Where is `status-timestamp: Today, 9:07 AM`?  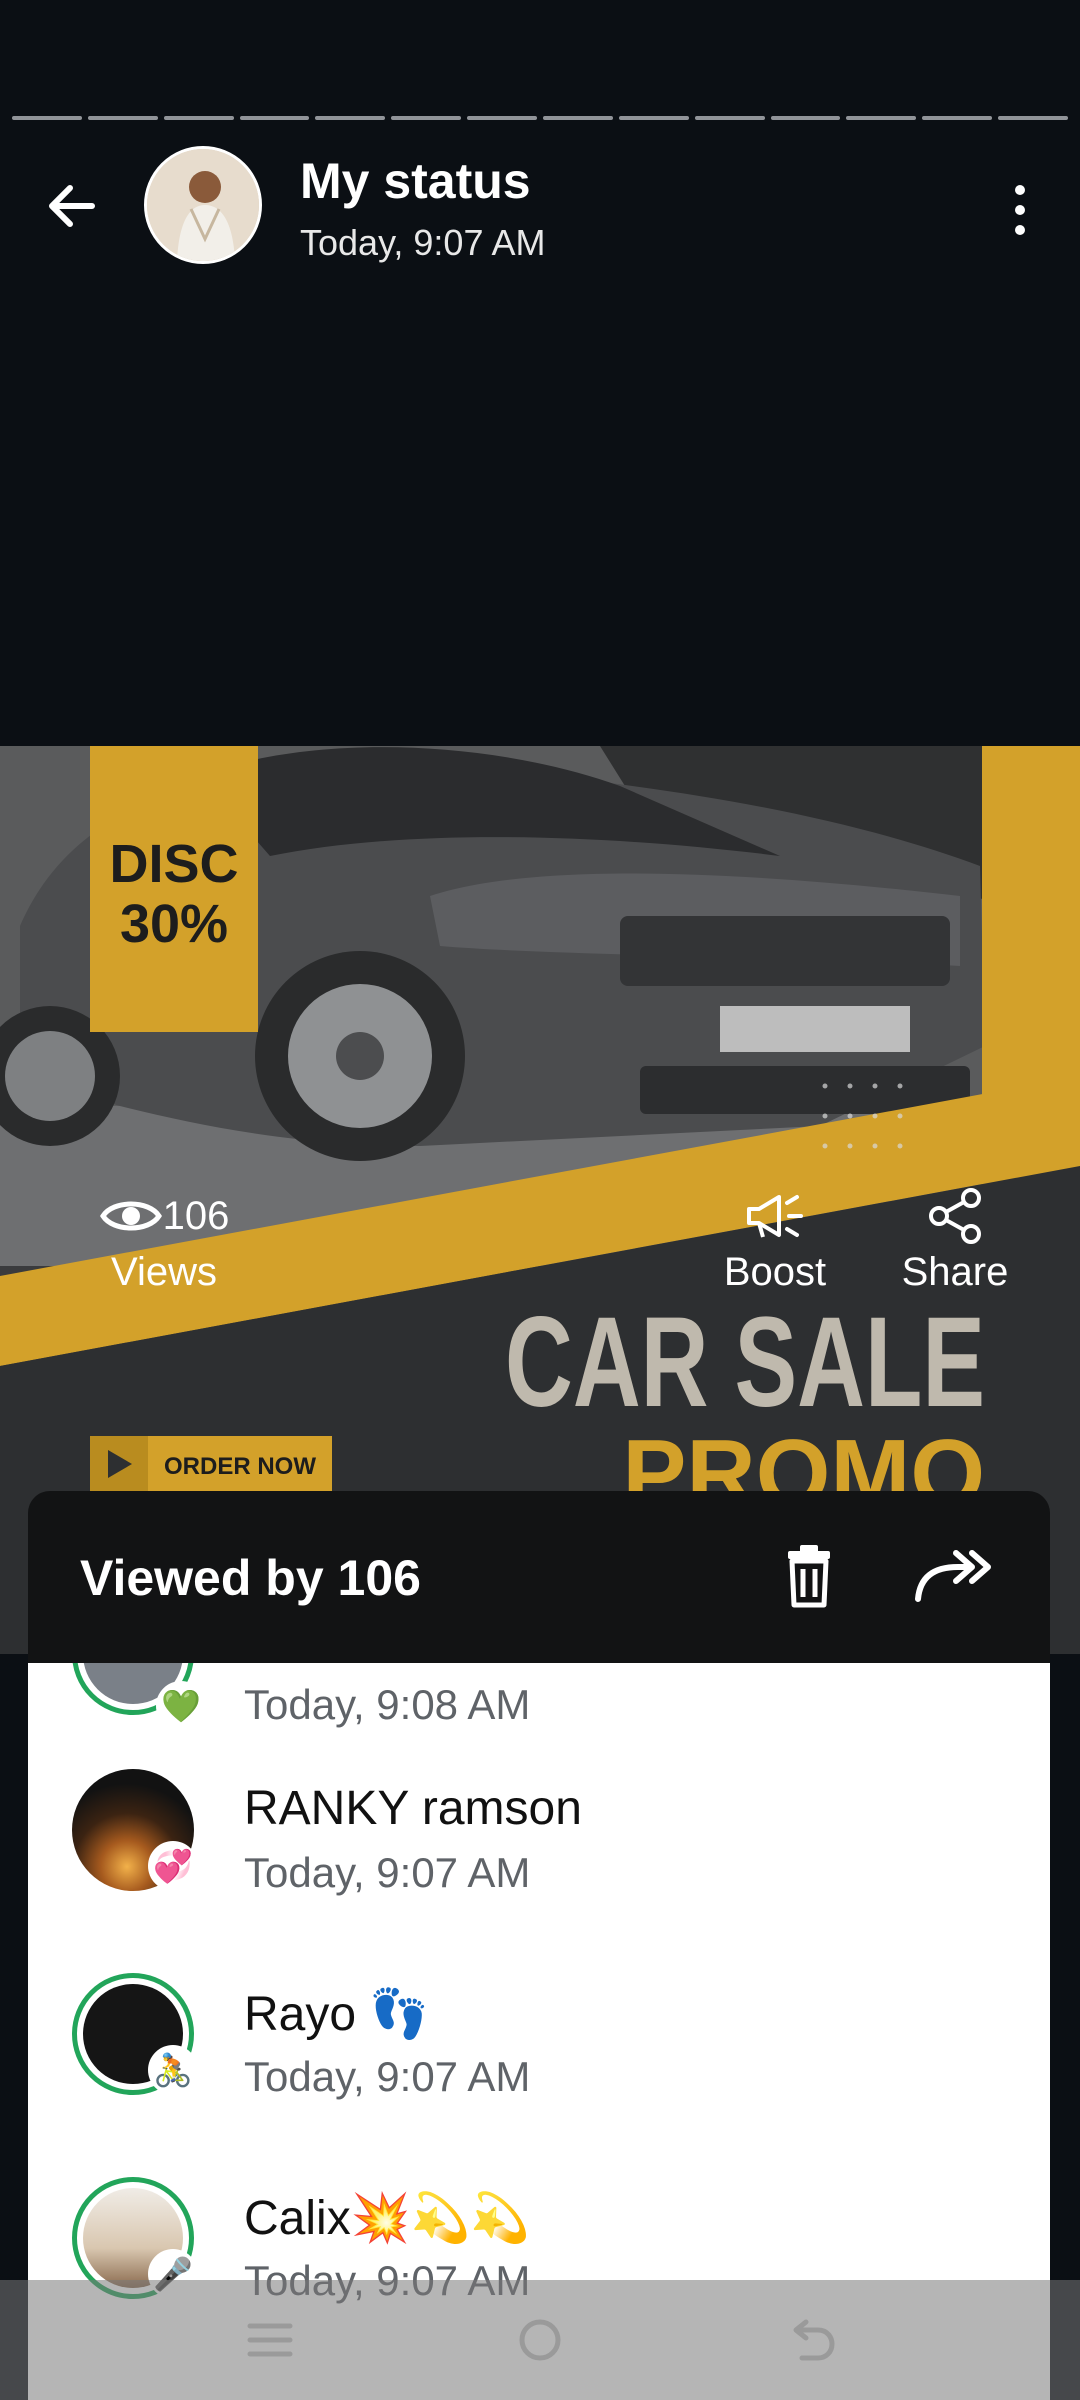 status-timestamp: Today, 9:07 AM is located at coordinates (423, 242).